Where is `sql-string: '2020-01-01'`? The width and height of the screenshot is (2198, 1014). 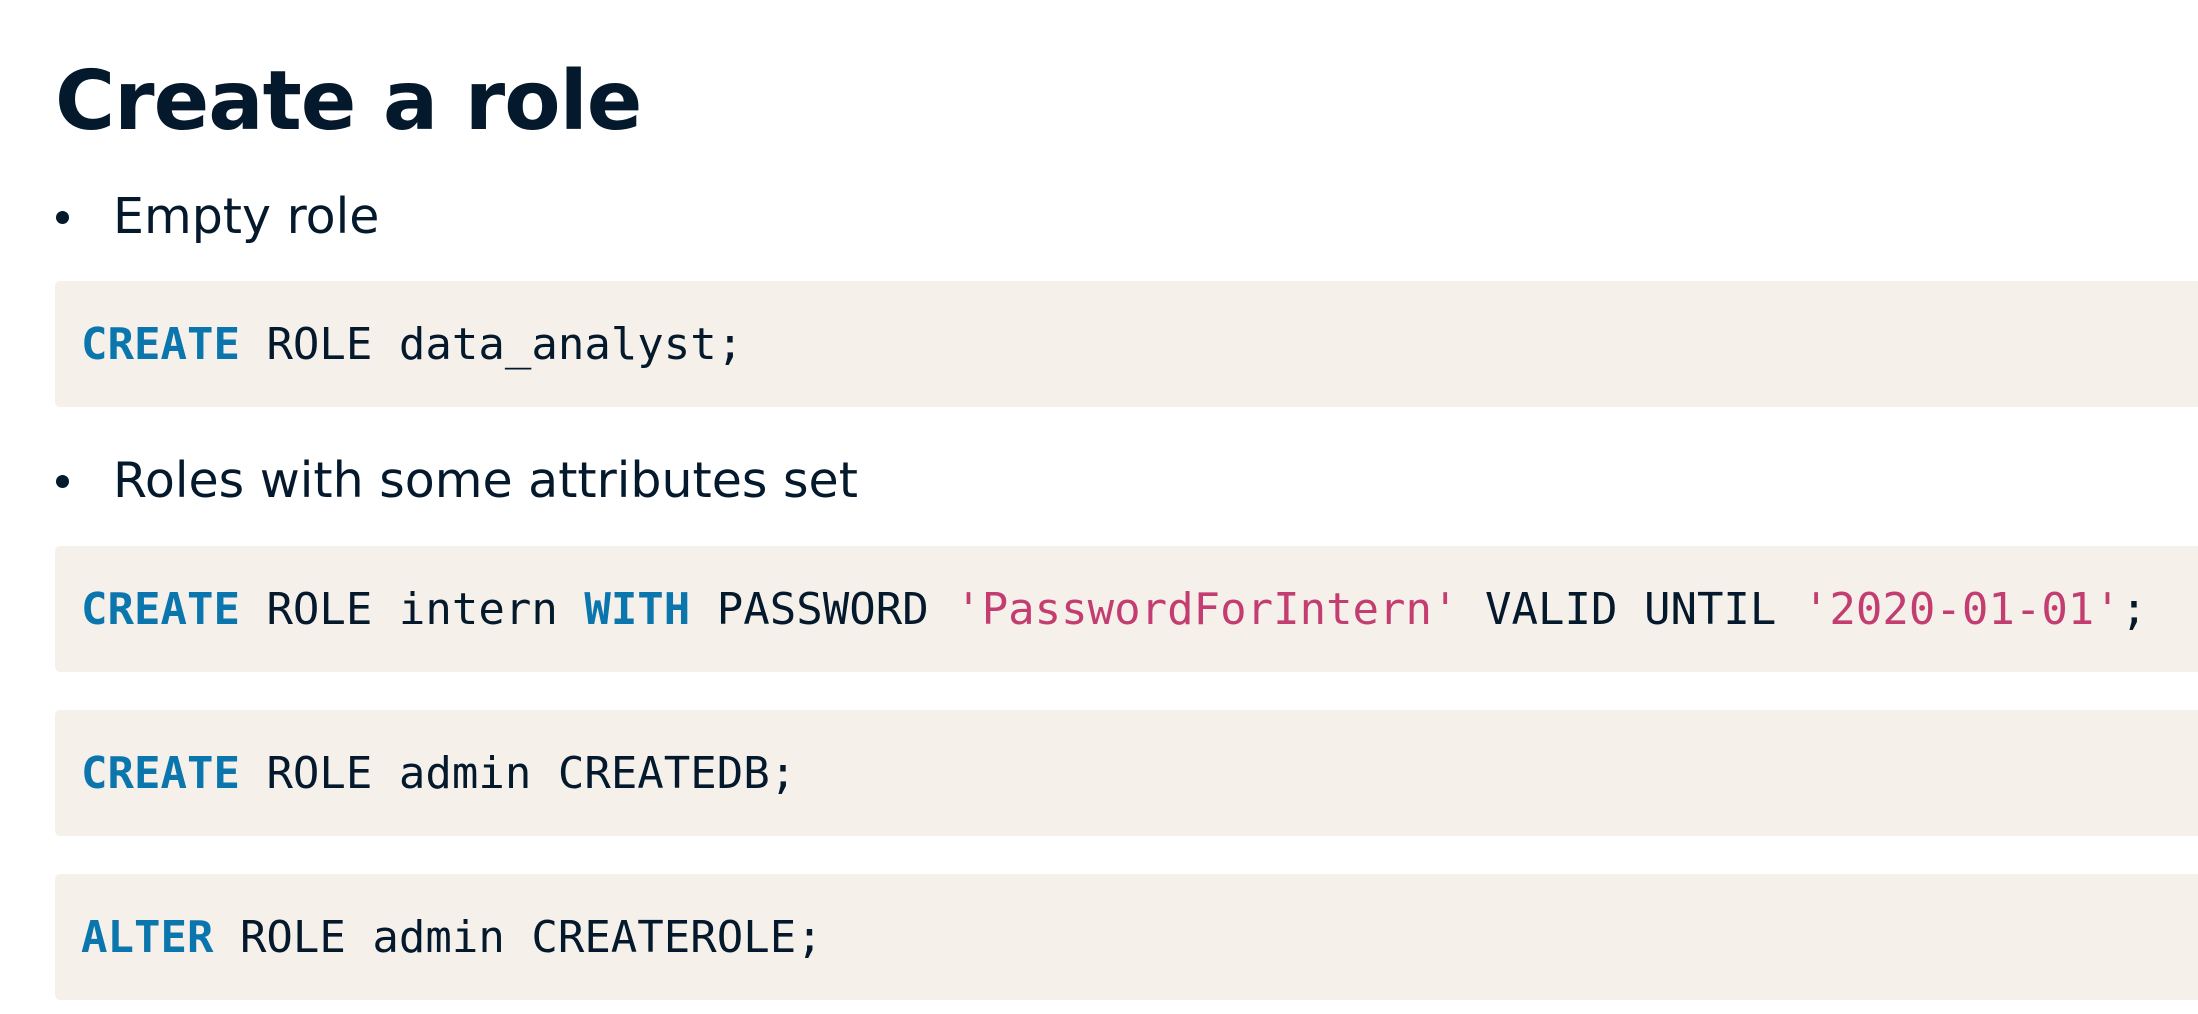
sql-string: '2020-01-01' is located at coordinates (1961, 609).